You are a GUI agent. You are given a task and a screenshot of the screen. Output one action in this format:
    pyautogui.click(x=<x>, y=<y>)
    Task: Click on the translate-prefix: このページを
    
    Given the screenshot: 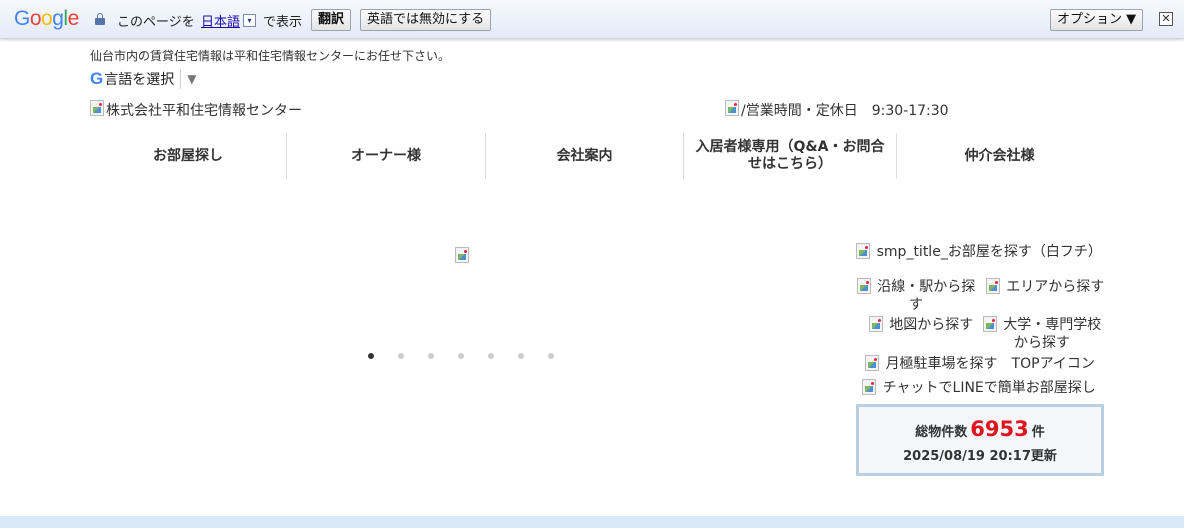 What is the action you would take?
    pyautogui.click(x=156, y=22)
    